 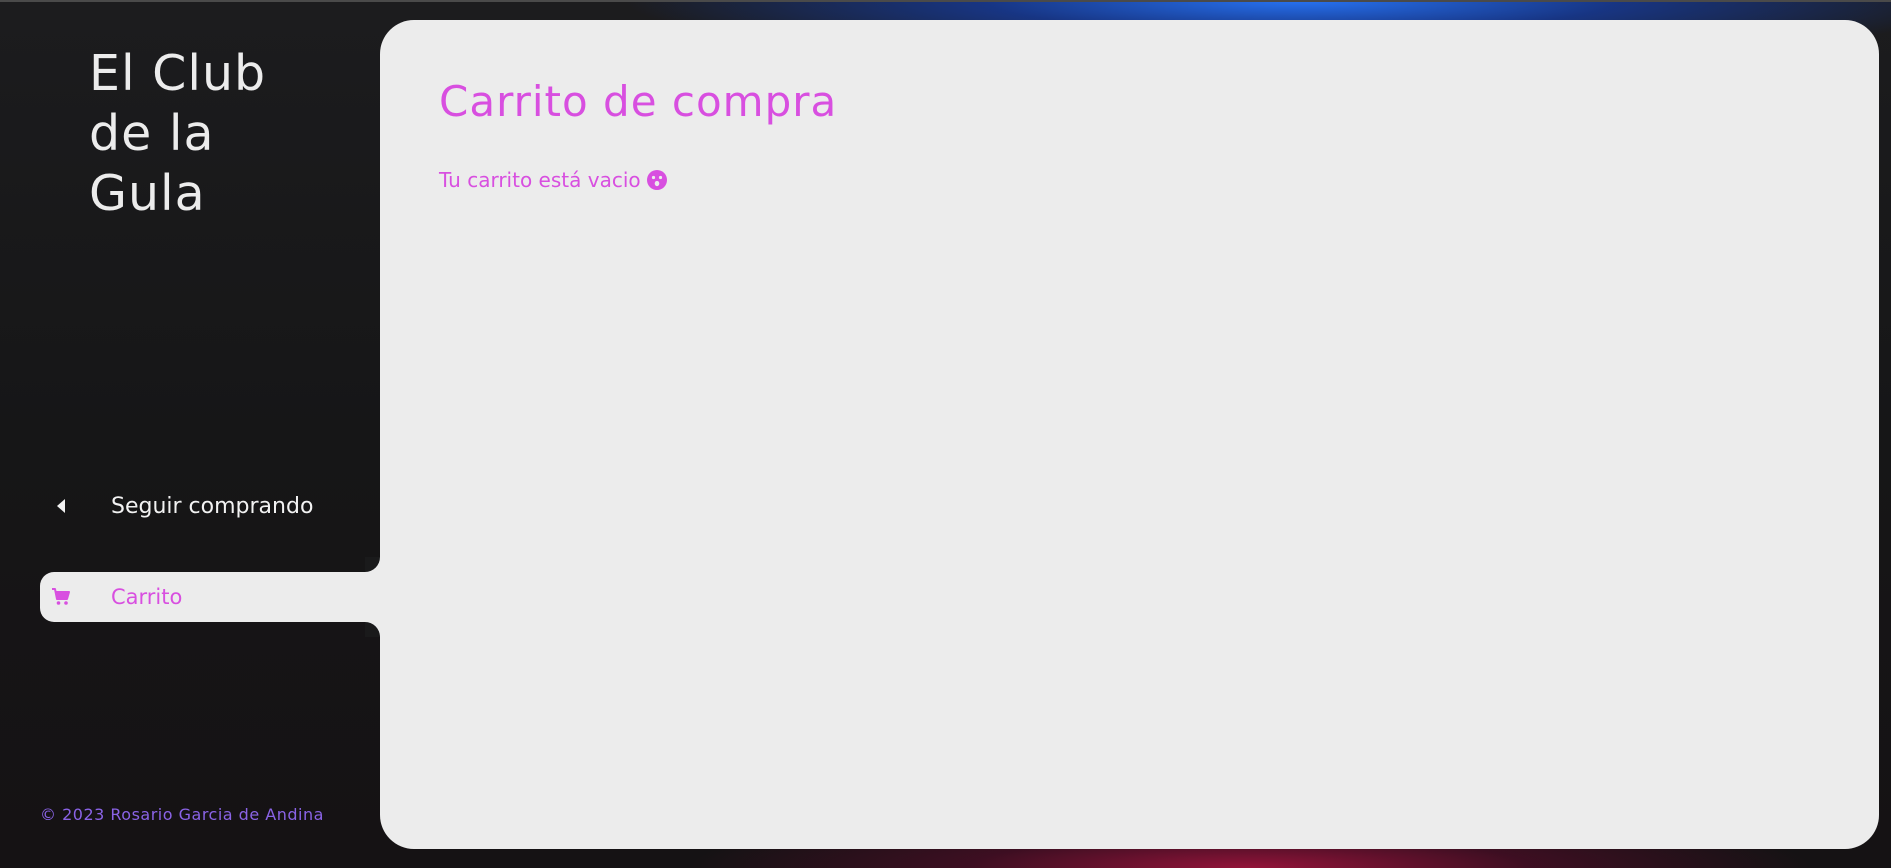 What do you see at coordinates (182, 814) in the screenshot?
I see `copyright-footer: © 2023 Rosario Garcia de Andina` at bounding box center [182, 814].